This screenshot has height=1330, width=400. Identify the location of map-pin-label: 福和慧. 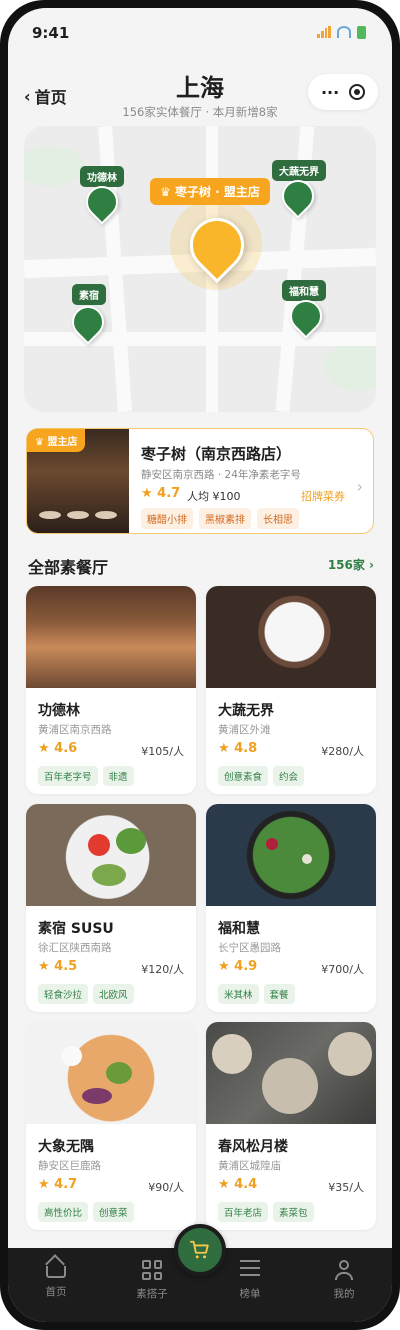
(304, 290).